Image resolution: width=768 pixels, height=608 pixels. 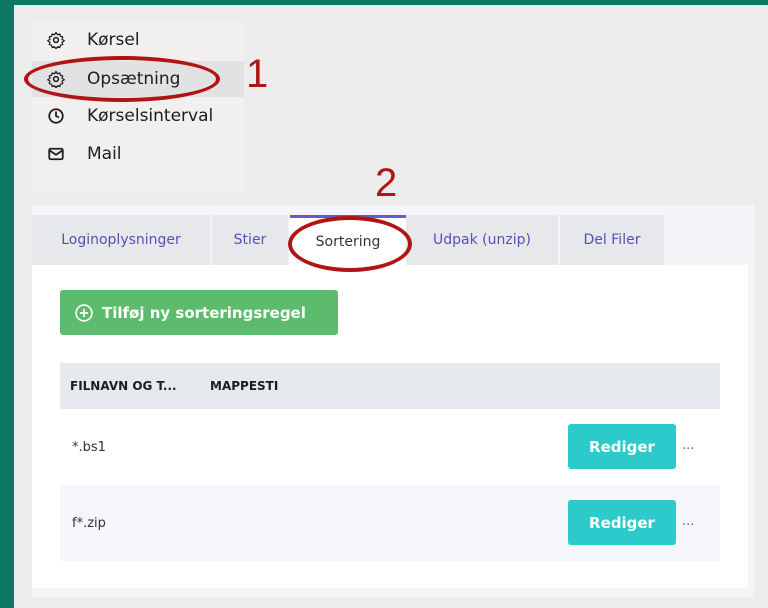 What do you see at coordinates (250, 240) in the screenshot?
I see `tab-stier: Stier` at bounding box center [250, 240].